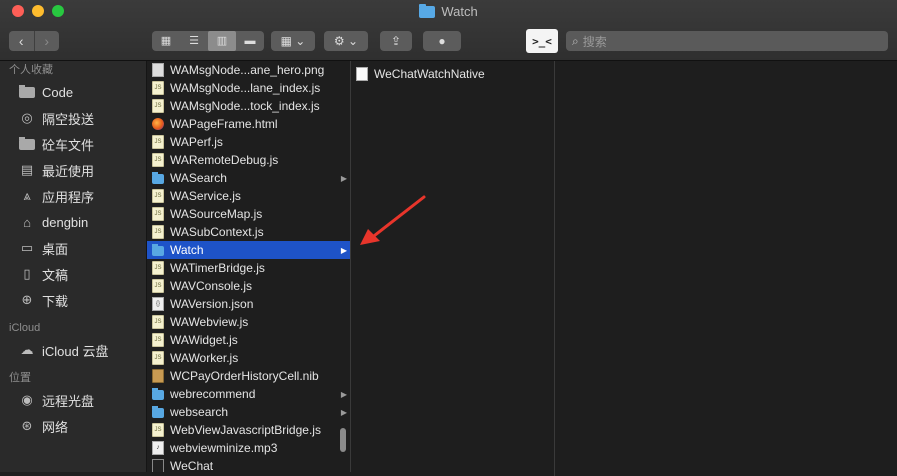 Image resolution: width=897 pixels, height=476 pixels. What do you see at coordinates (27, 169) in the screenshot?
I see `recents-icon: ▤` at bounding box center [27, 169].